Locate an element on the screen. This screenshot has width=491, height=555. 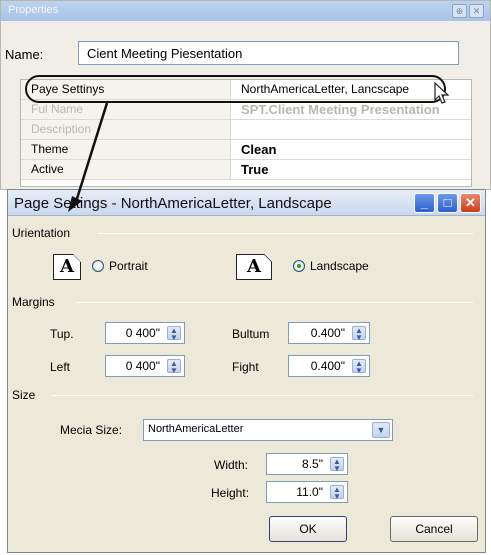
left-margin-value: 0 400" is located at coordinates (142, 366).